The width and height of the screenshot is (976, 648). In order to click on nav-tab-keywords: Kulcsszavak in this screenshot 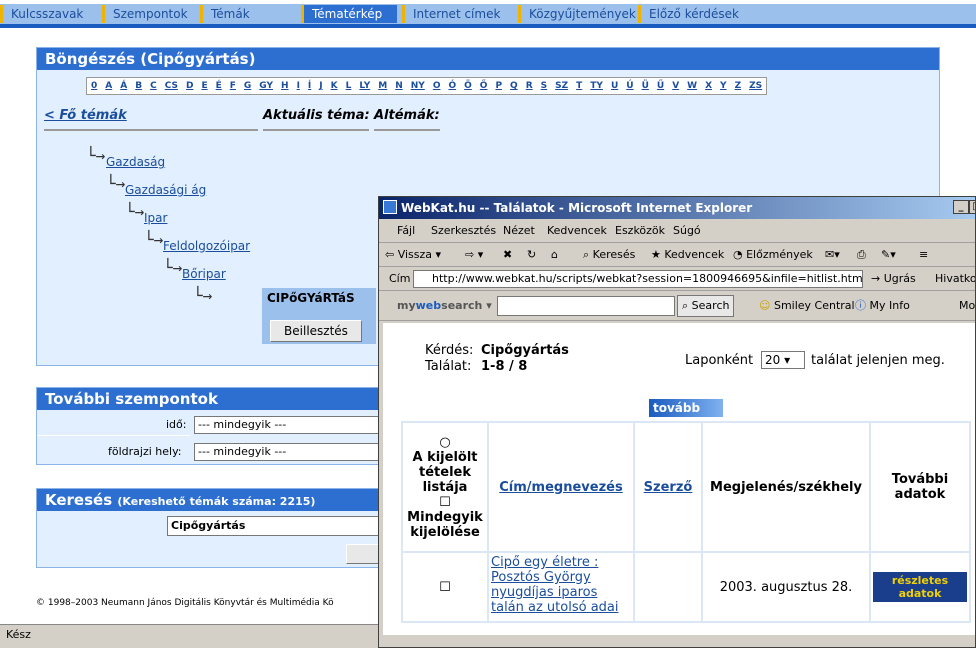, I will do `click(50, 14)`.